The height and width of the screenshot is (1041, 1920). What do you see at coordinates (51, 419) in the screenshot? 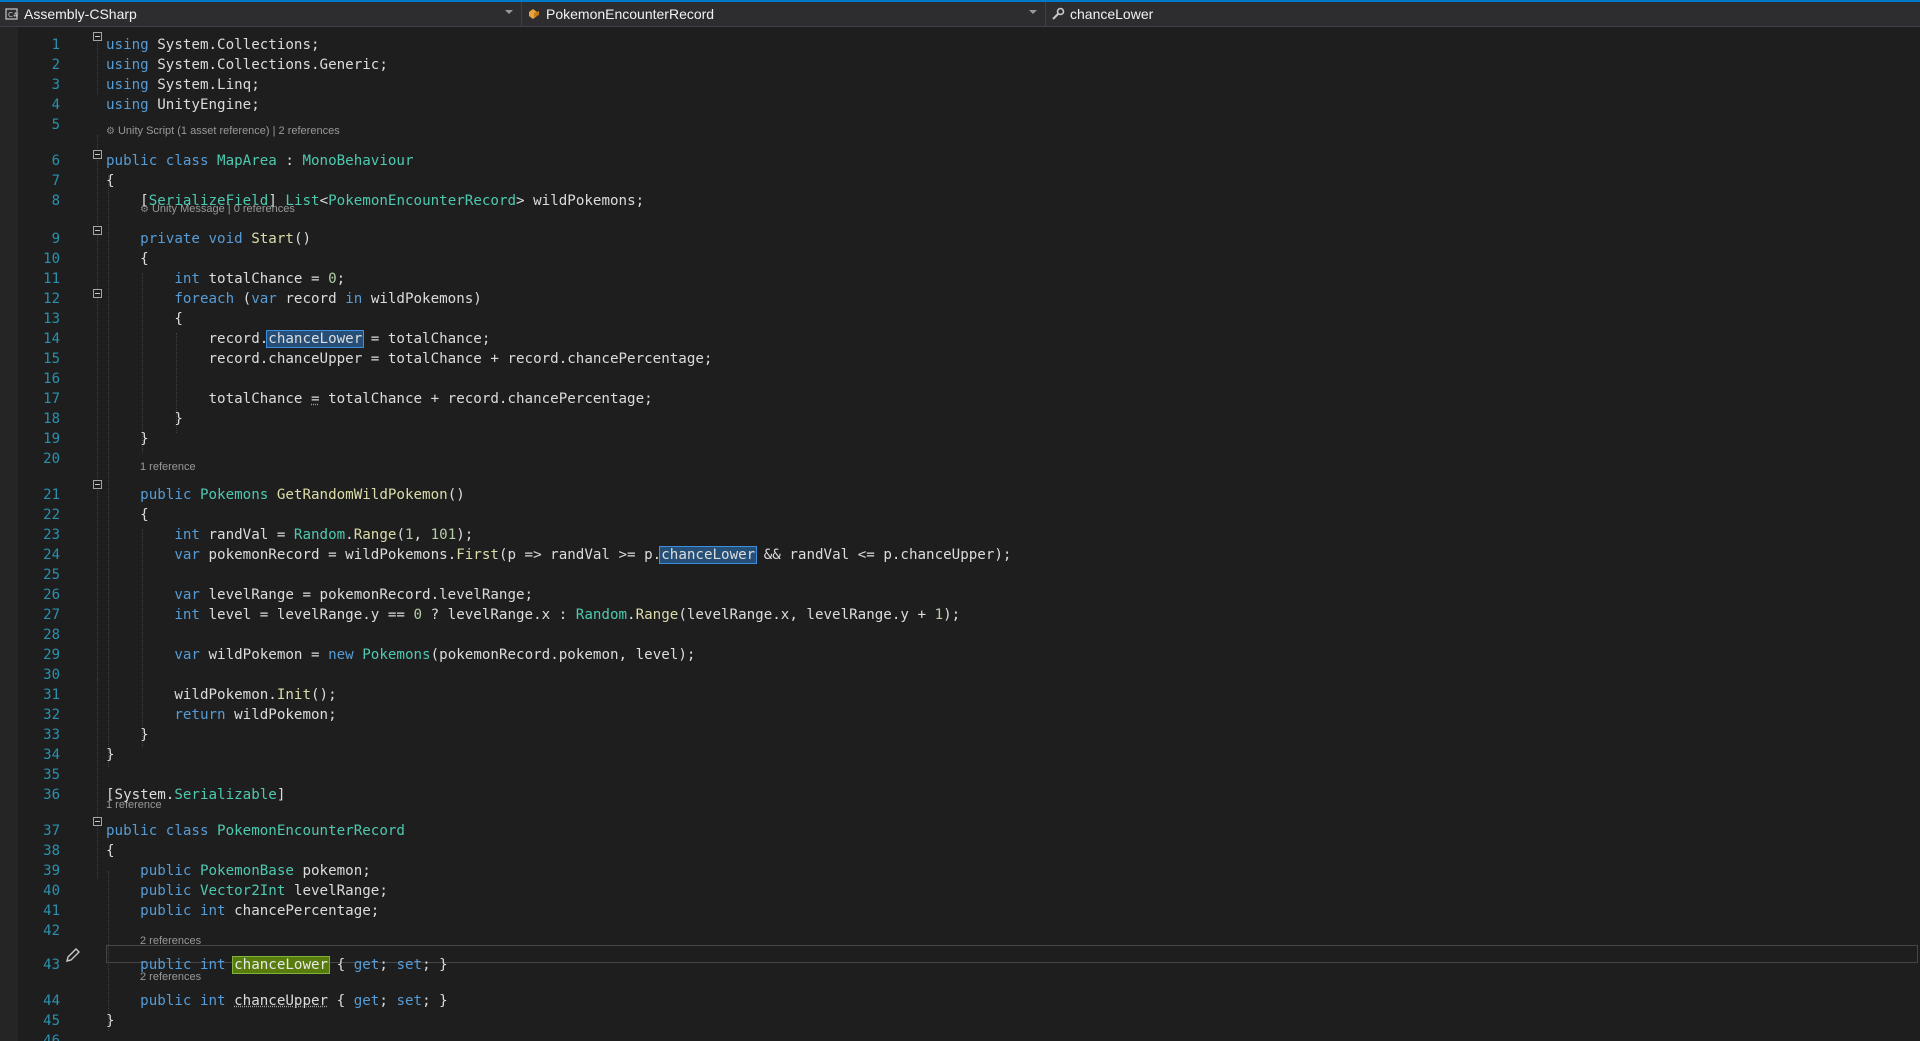
I see `line-number: 18` at bounding box center [51, 419].